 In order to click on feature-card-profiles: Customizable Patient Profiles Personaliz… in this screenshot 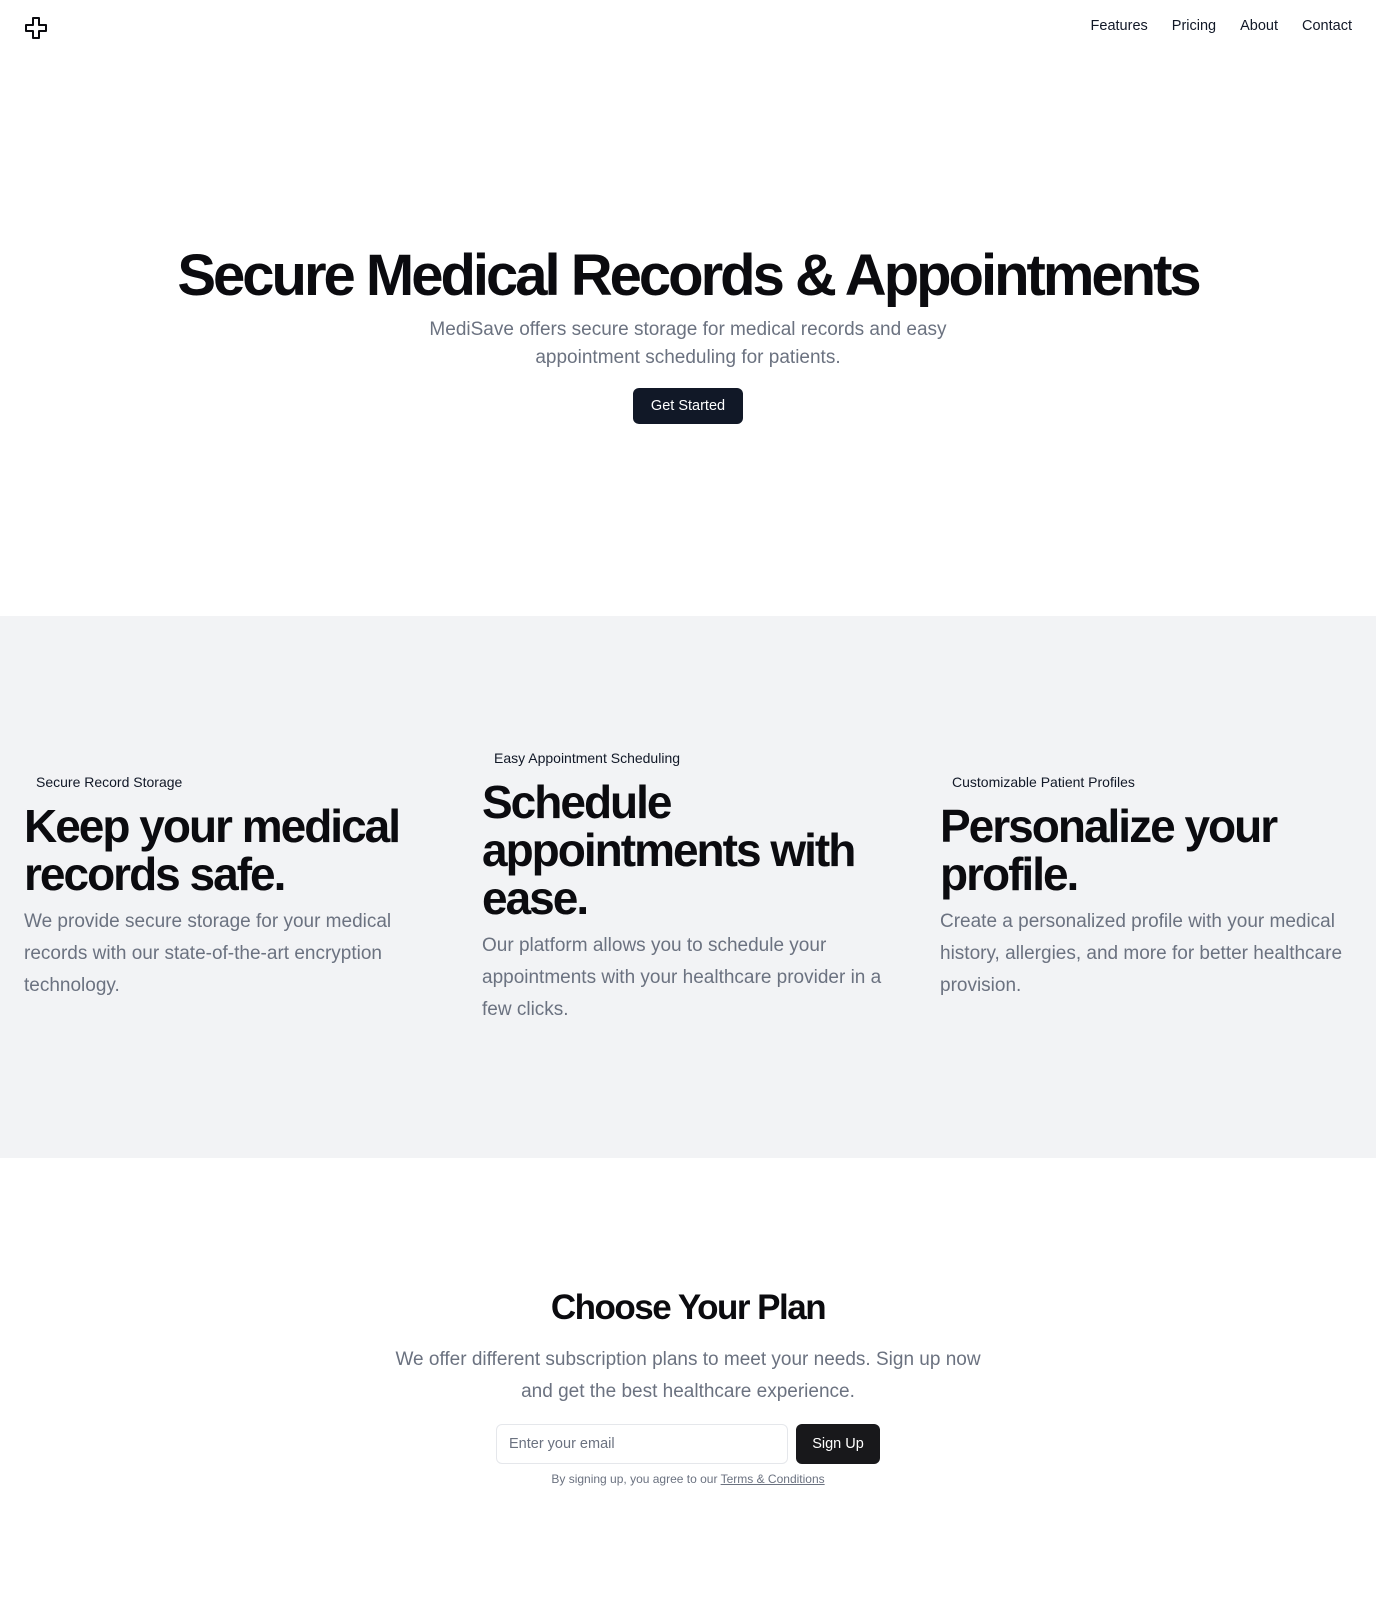, I will do `click(1145, 887)`.